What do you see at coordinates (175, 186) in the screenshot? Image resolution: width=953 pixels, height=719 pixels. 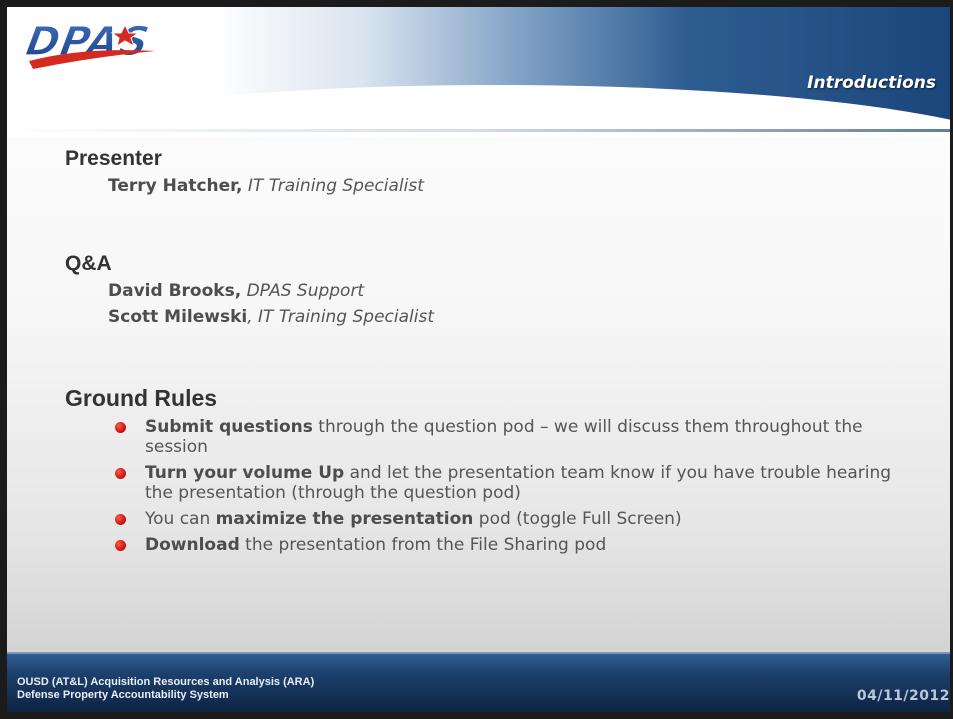 I see `person-name: Terry Hatcher,` at bounding box center [175, 186].